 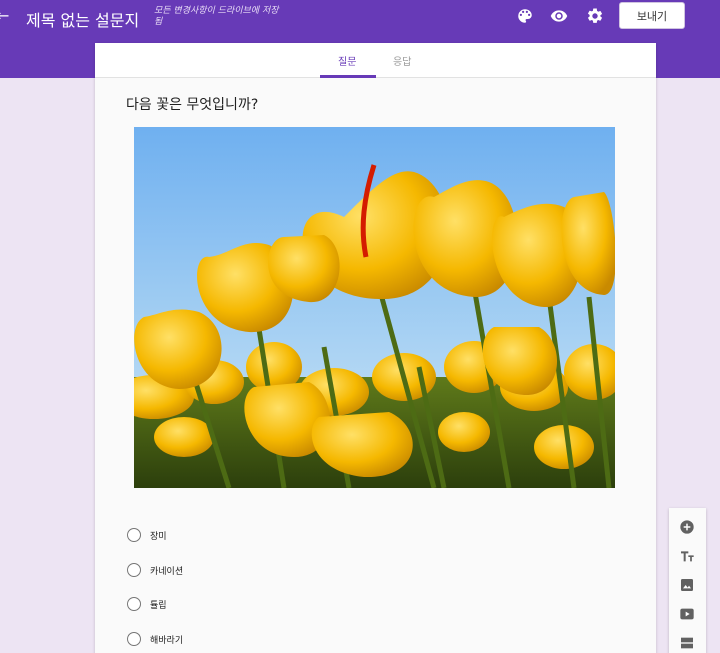 What do you see at coordinates (192, 104) in the screenshot?
I see `question-title: 다음 꽃은 무엇입니까?` at bounding box center [192, 104].